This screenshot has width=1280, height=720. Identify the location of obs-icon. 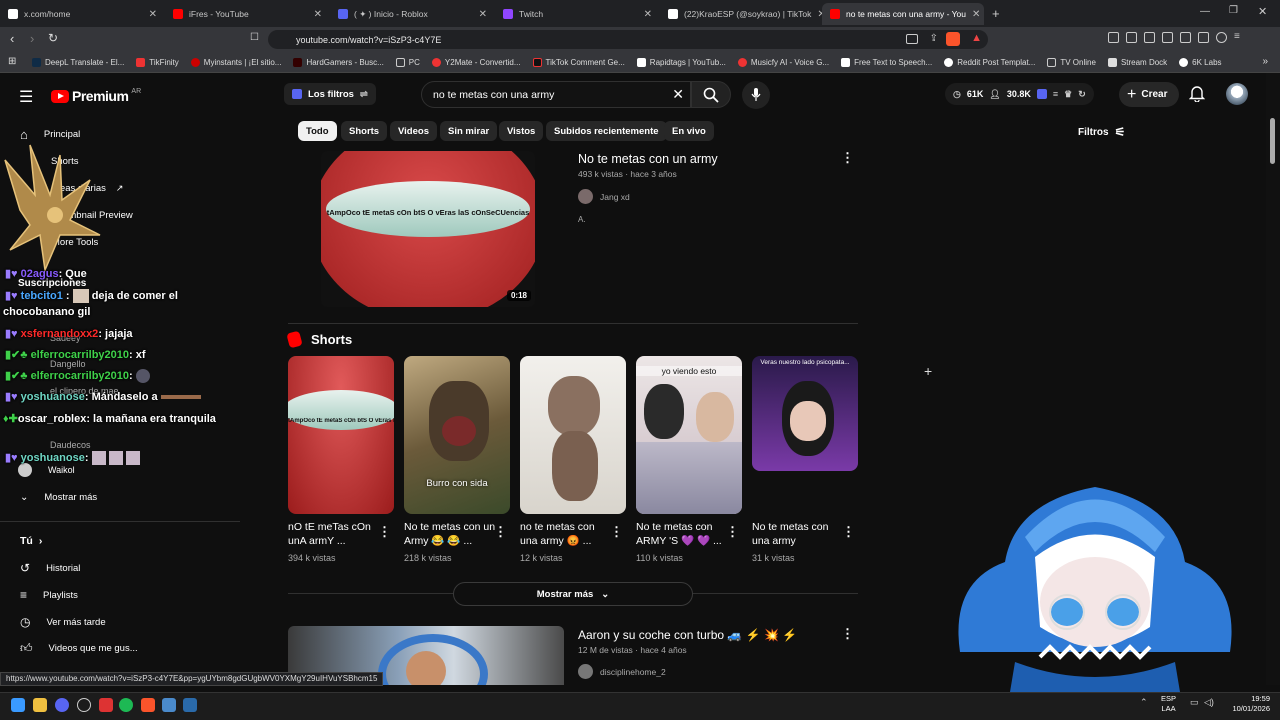
(84, 705).